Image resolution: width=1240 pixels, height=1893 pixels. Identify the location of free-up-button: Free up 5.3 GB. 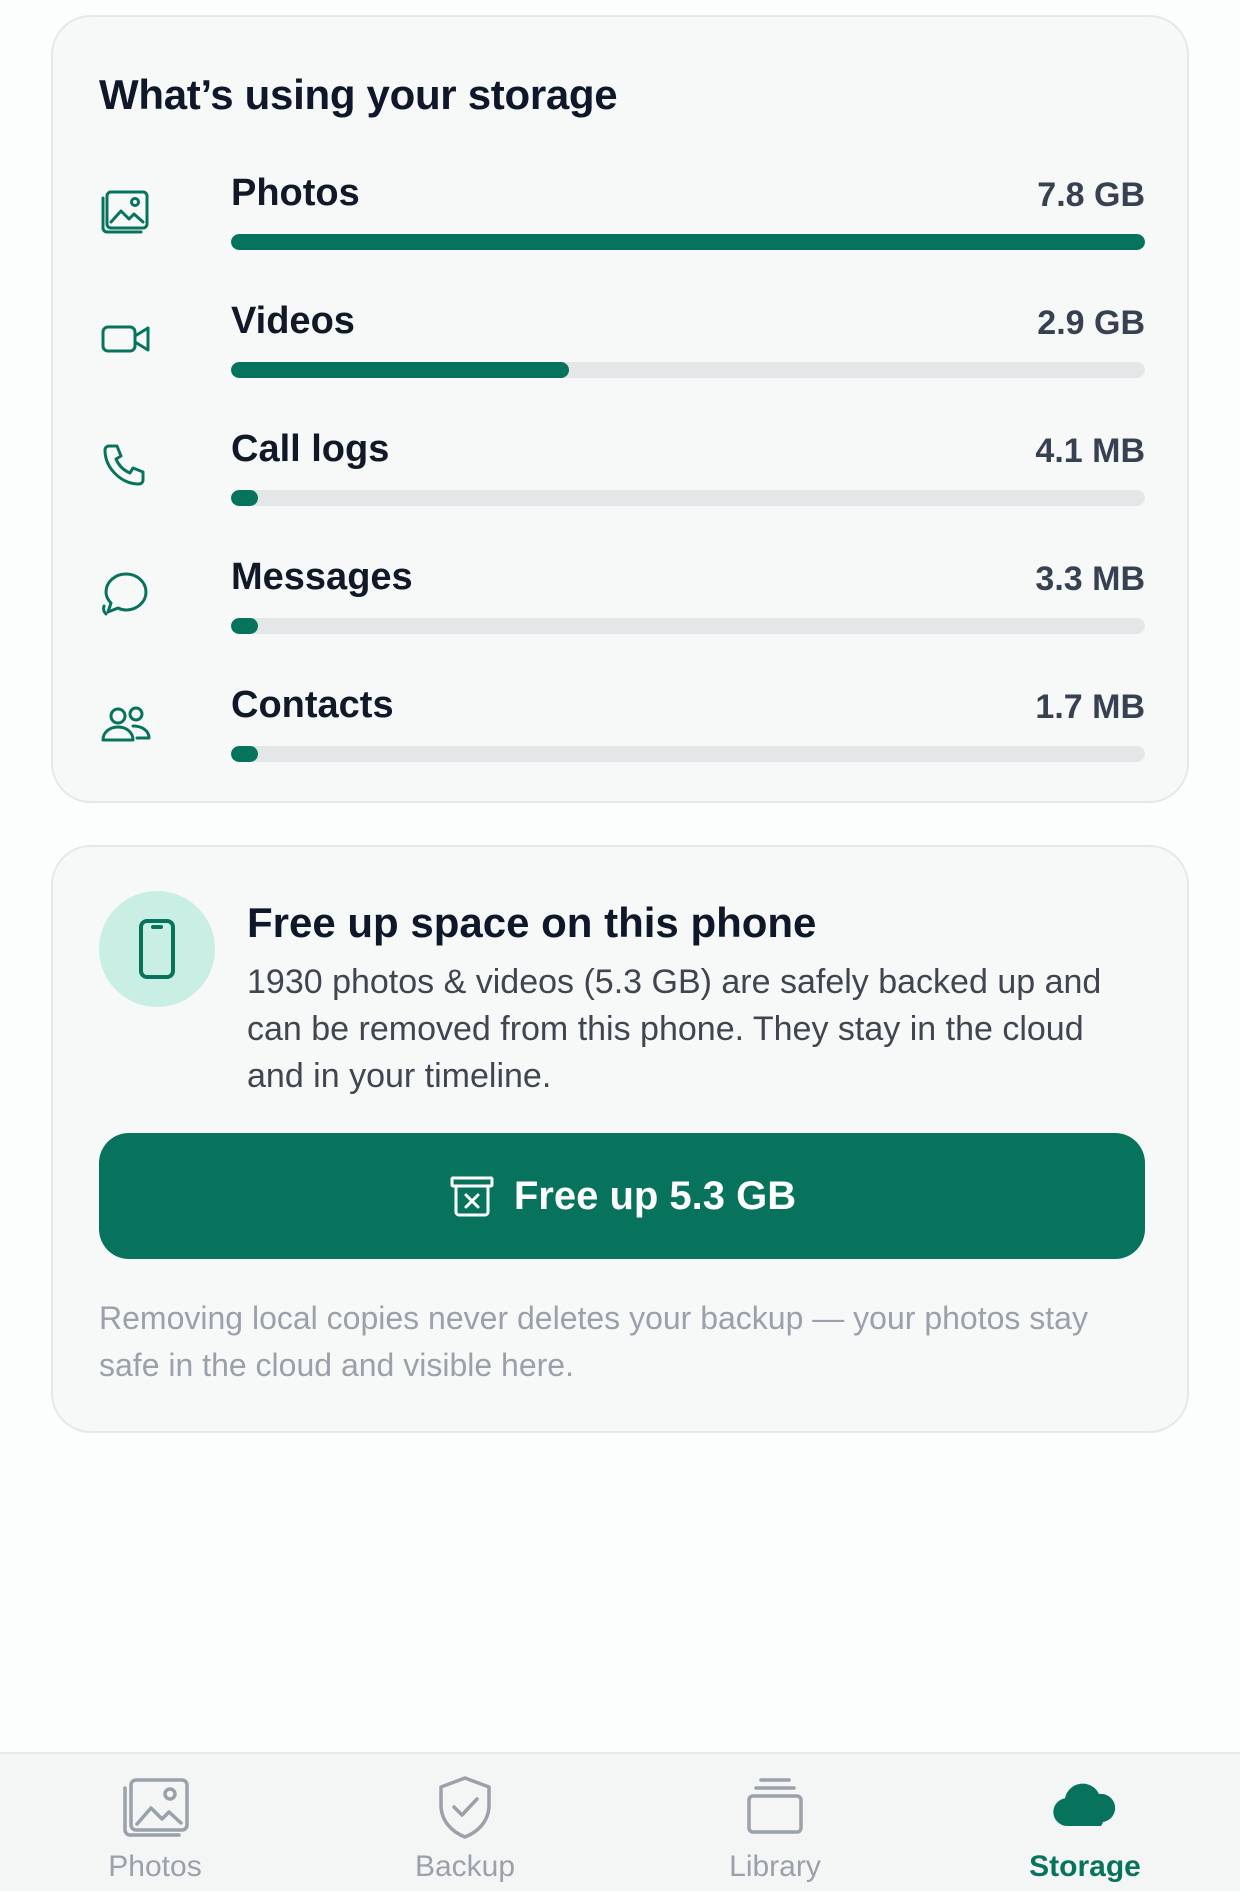
(622, 1196).